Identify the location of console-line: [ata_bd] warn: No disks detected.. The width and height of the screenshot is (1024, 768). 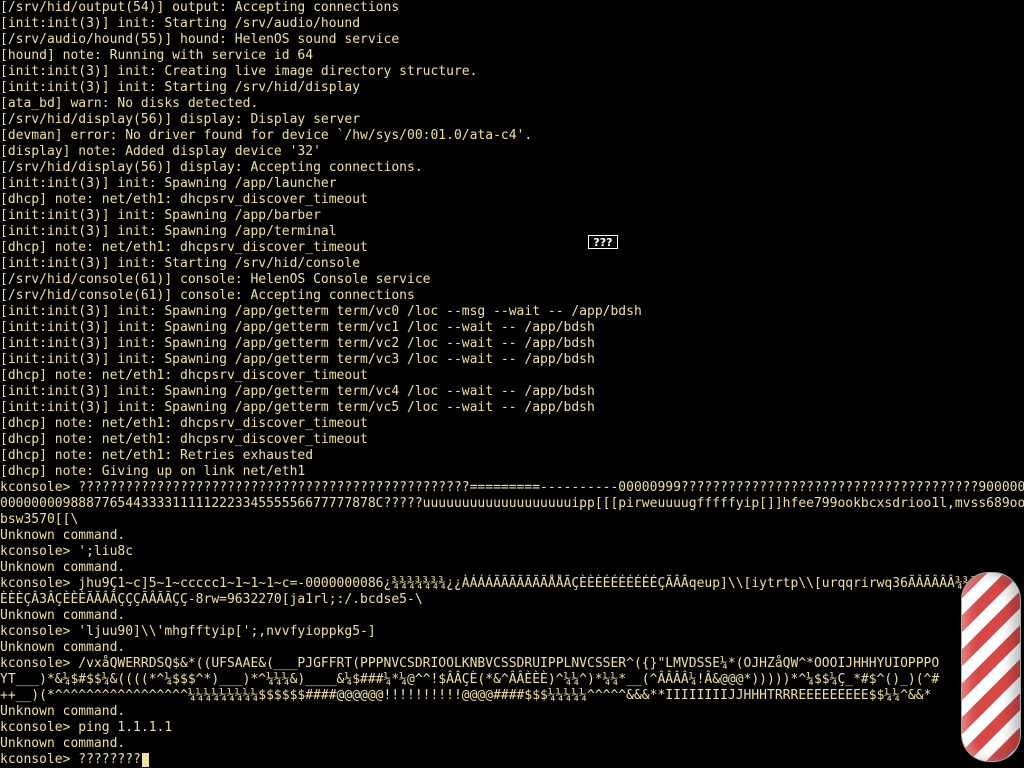
(129, 103).